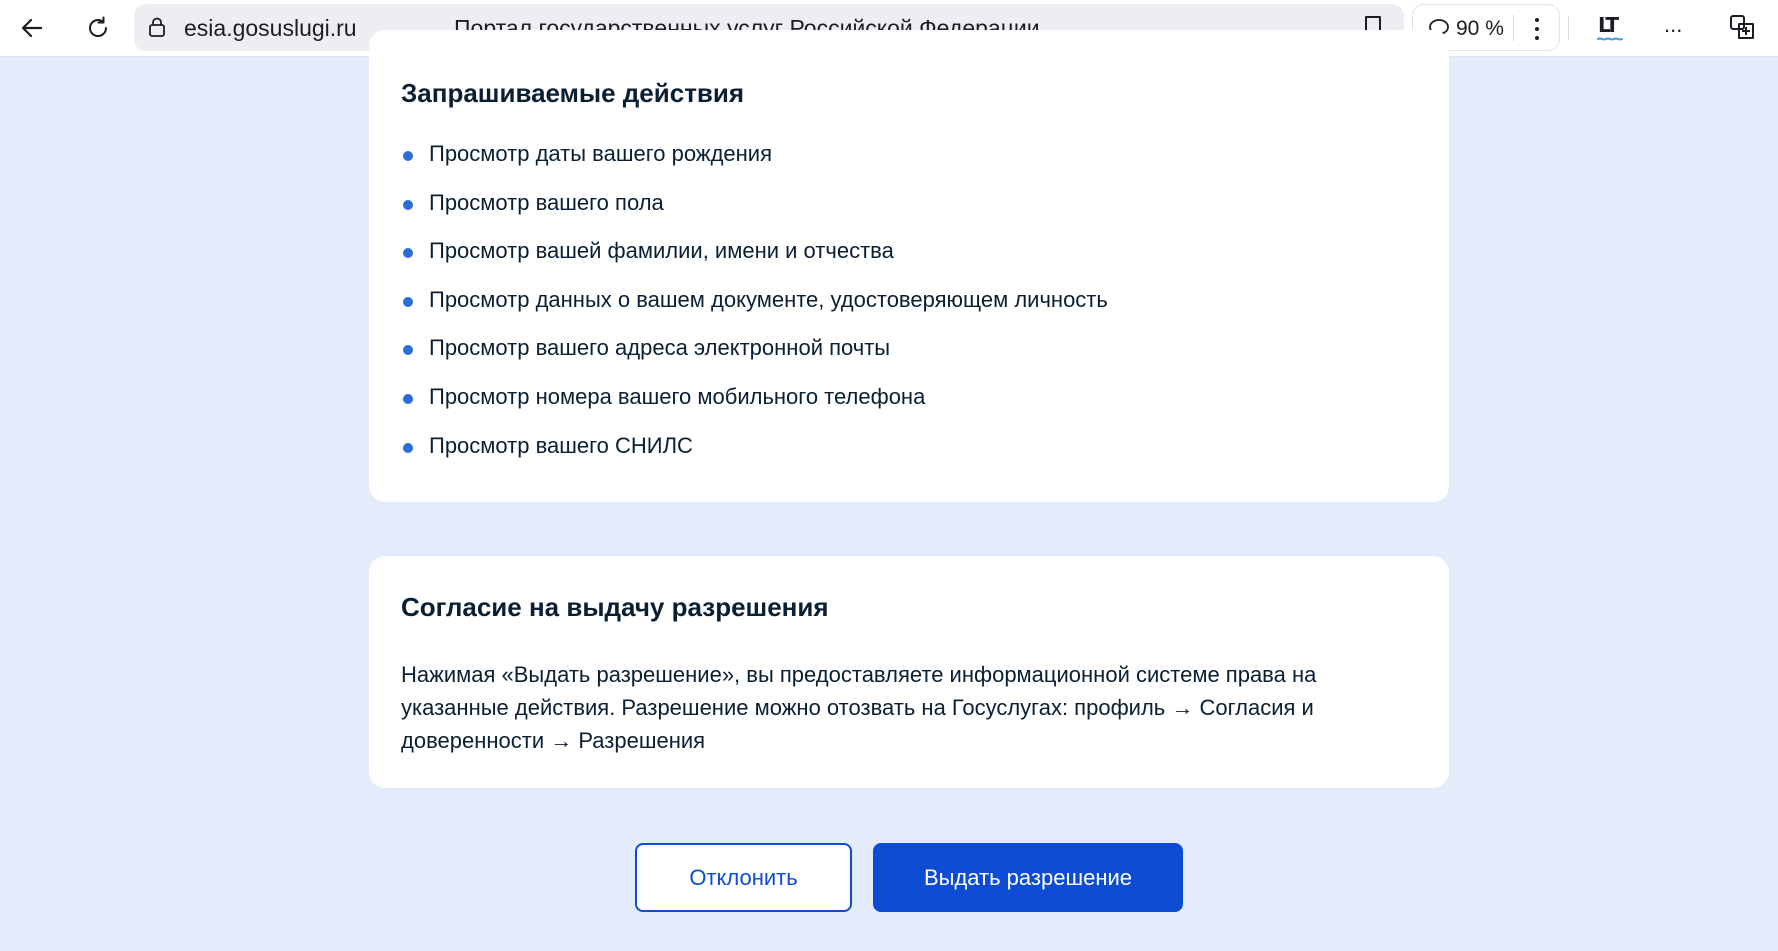 Image resolution: width=1778 pixels, height=951 pixels. What do you see at coordinates (1028, 877) in the screenshot?
I see `grant-permission-button: Выдать разрешение` at bounding box center [1028, 877].